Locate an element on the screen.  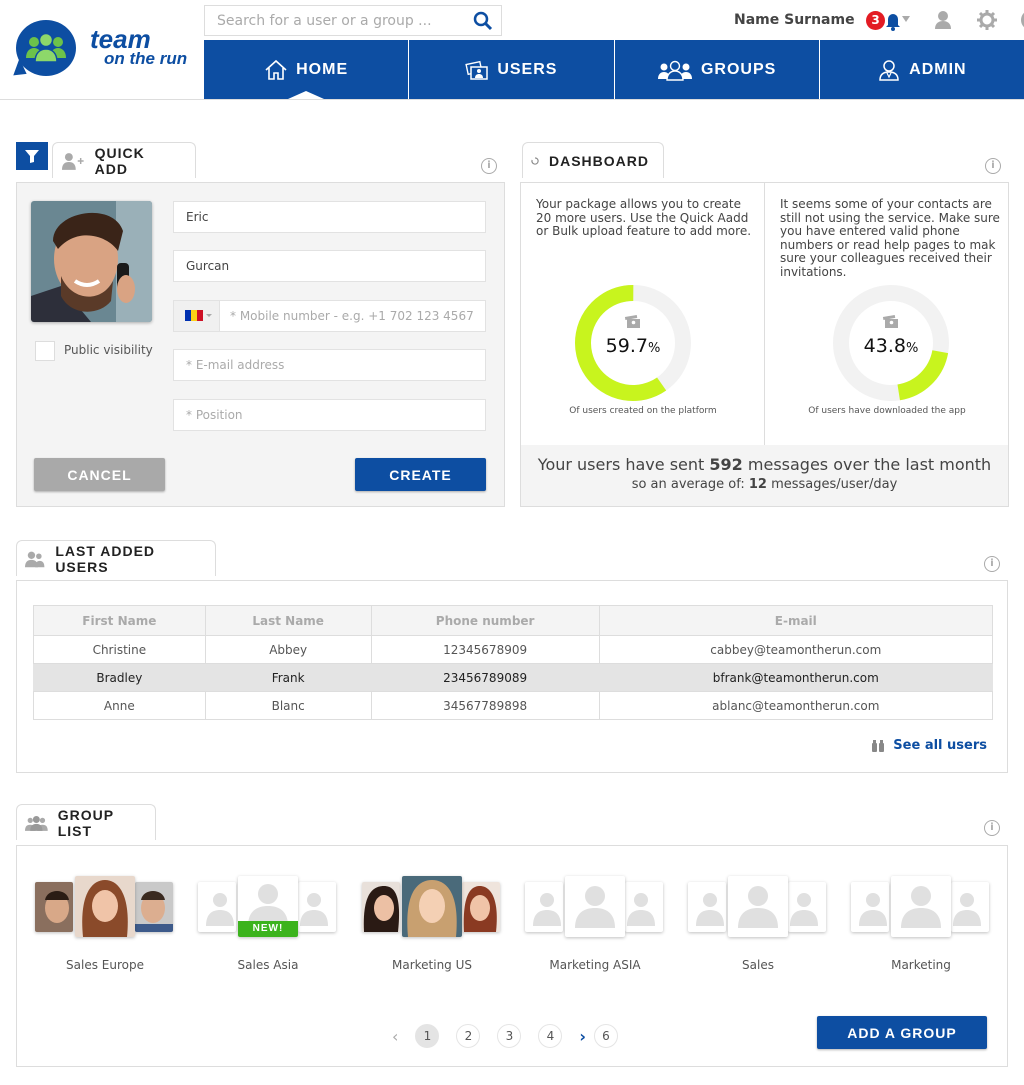
column-header-phone: Phone number is located at coordinates (485, 620).